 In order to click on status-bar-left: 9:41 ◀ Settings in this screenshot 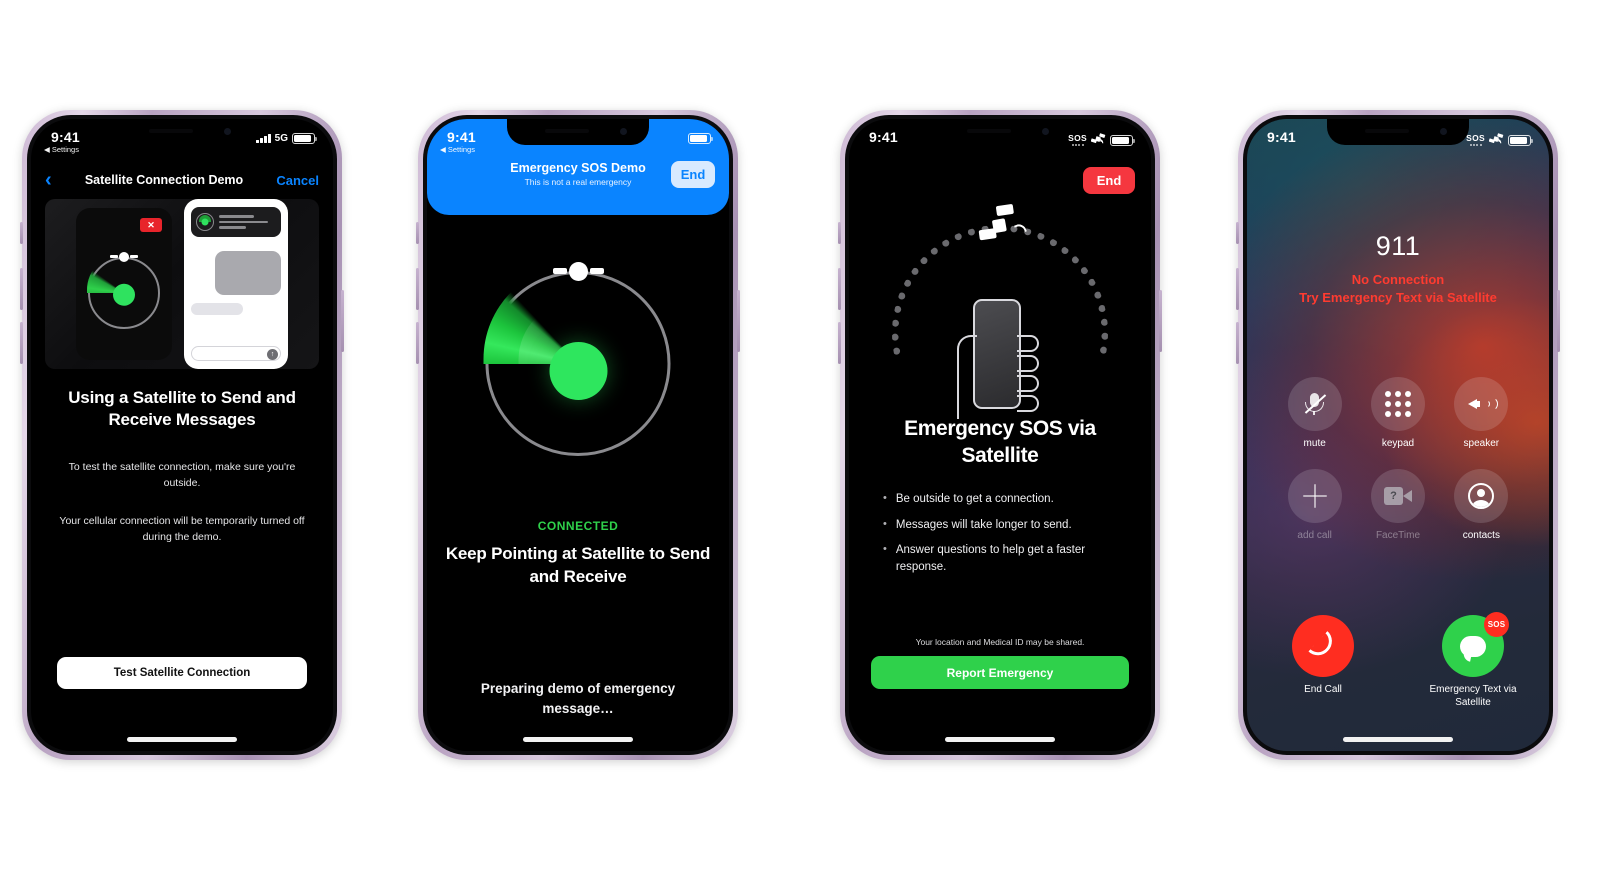, I will do `click(458, 141)`.